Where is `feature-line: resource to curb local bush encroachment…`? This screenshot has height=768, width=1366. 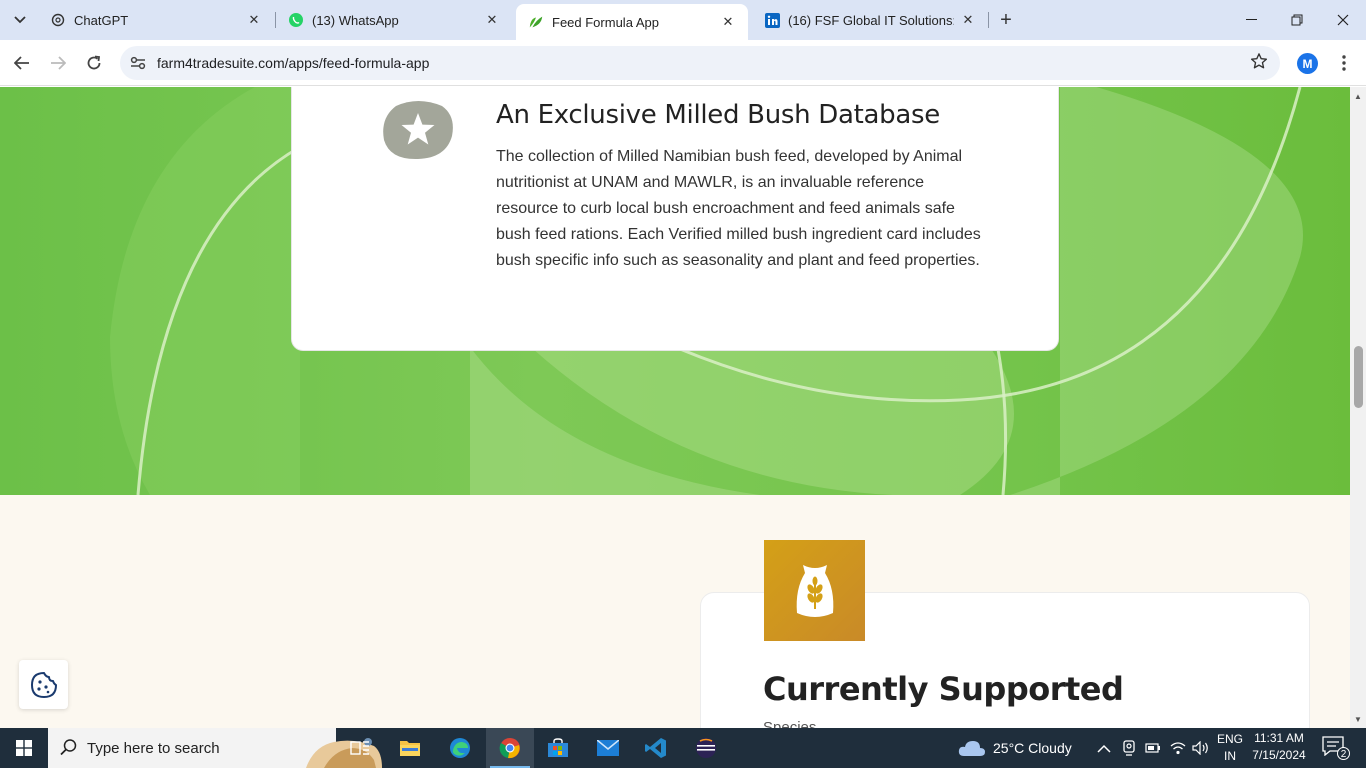 feature-line: resource to curb local bush encroachment… is located at coordinates (725, 208).